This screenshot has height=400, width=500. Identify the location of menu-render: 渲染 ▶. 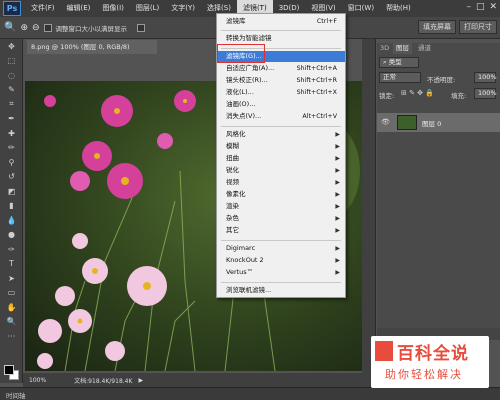
(281, 206).